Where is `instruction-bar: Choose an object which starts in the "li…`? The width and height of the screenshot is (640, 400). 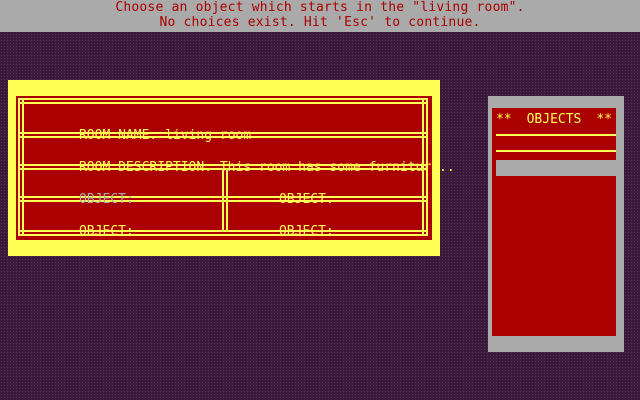 instruction-bar: Choose an object which starts in the "li… is located at coordinates (320, 16).